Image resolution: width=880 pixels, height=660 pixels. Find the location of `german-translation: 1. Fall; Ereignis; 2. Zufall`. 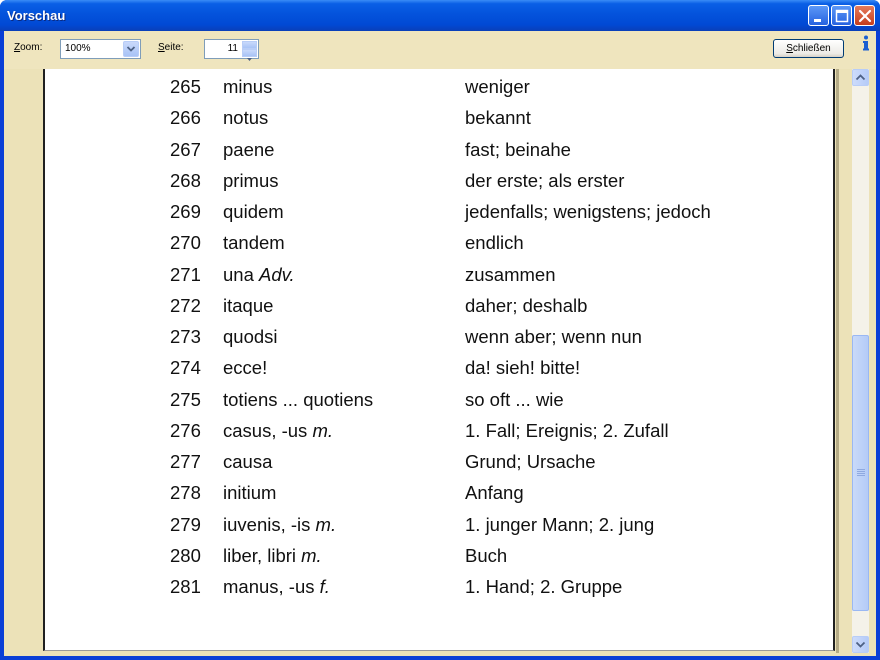

german-translation: 1. Fall; Ereignis; 2. Zufall is located at coordinates (567, 430).